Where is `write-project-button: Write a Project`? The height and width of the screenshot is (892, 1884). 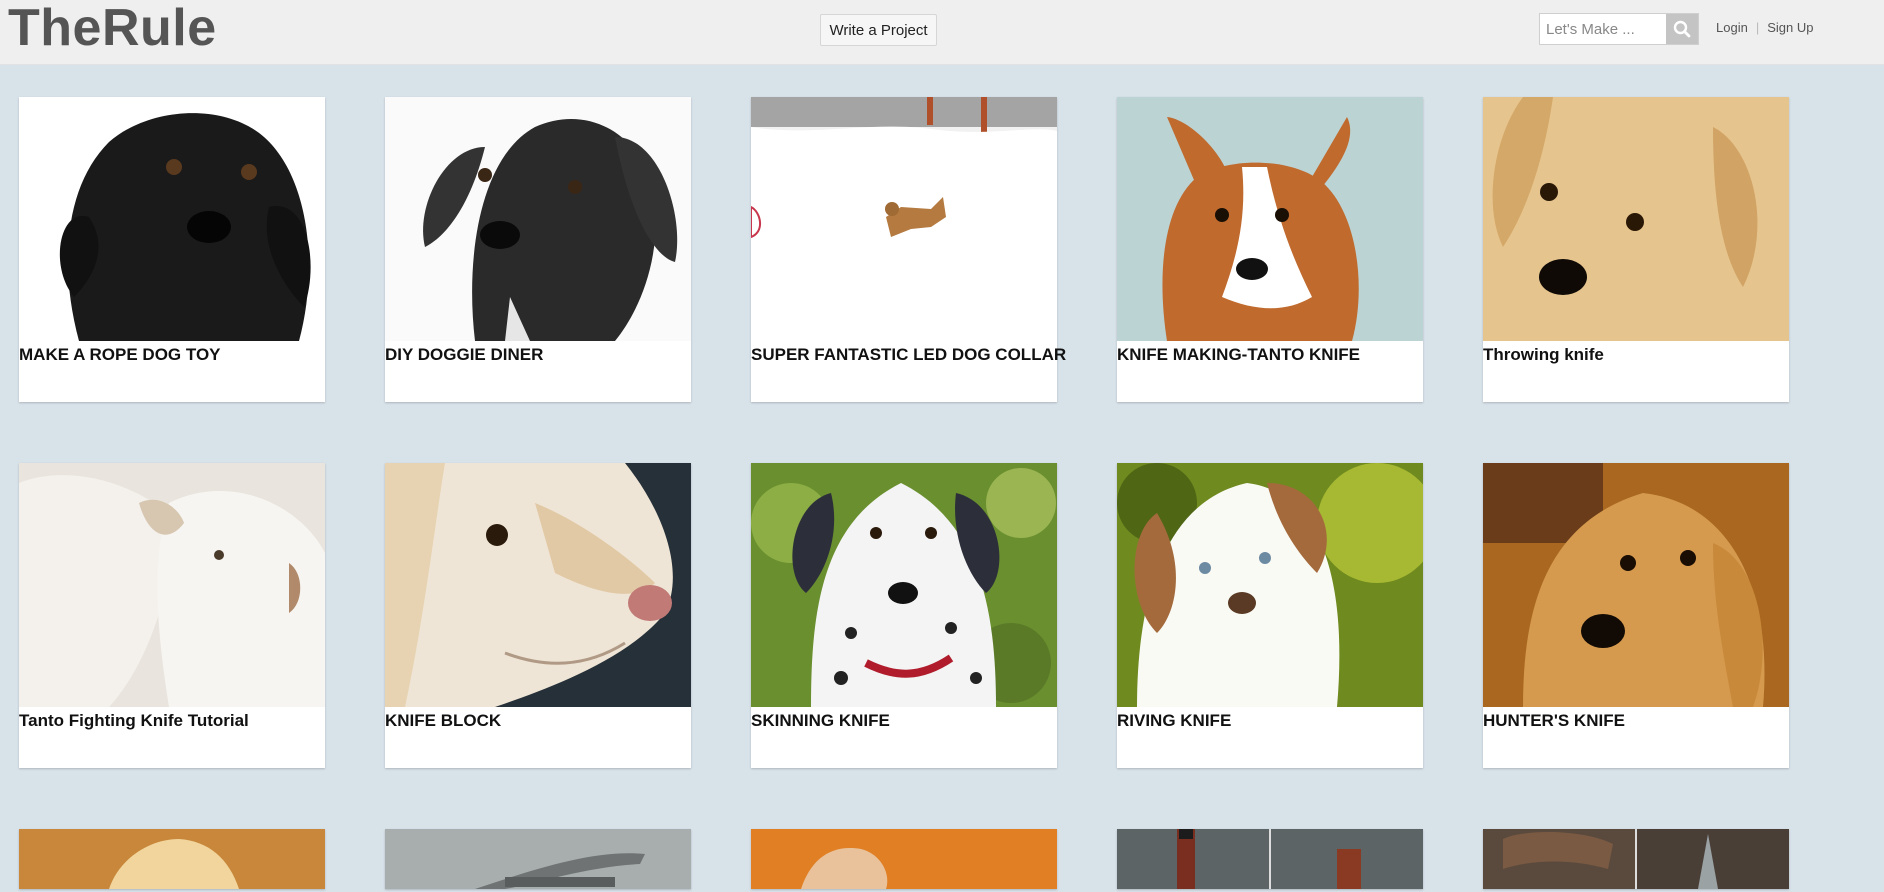 write-project-button: Write a Project is located at coordinates (878, 30).